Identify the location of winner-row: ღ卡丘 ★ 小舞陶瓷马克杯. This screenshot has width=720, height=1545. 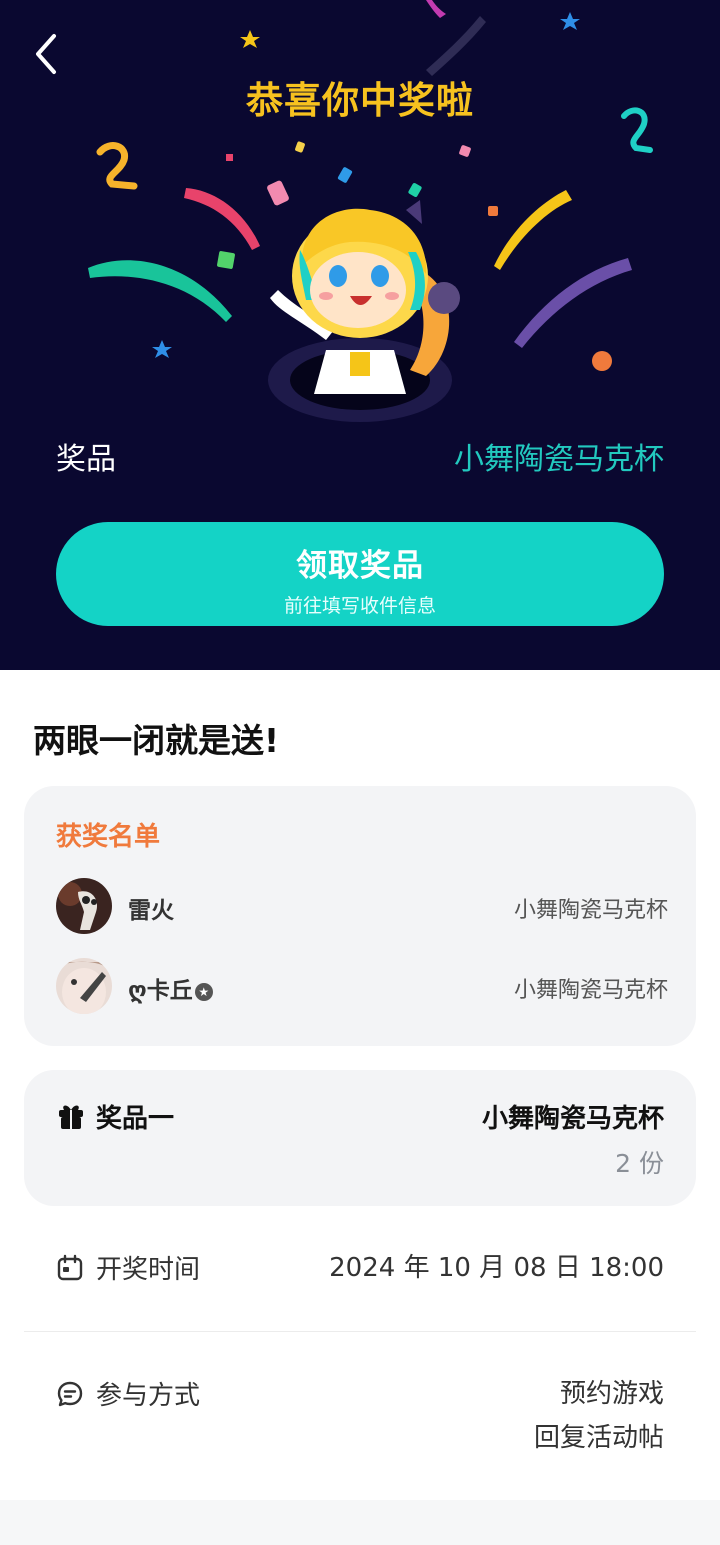
(362, 987).